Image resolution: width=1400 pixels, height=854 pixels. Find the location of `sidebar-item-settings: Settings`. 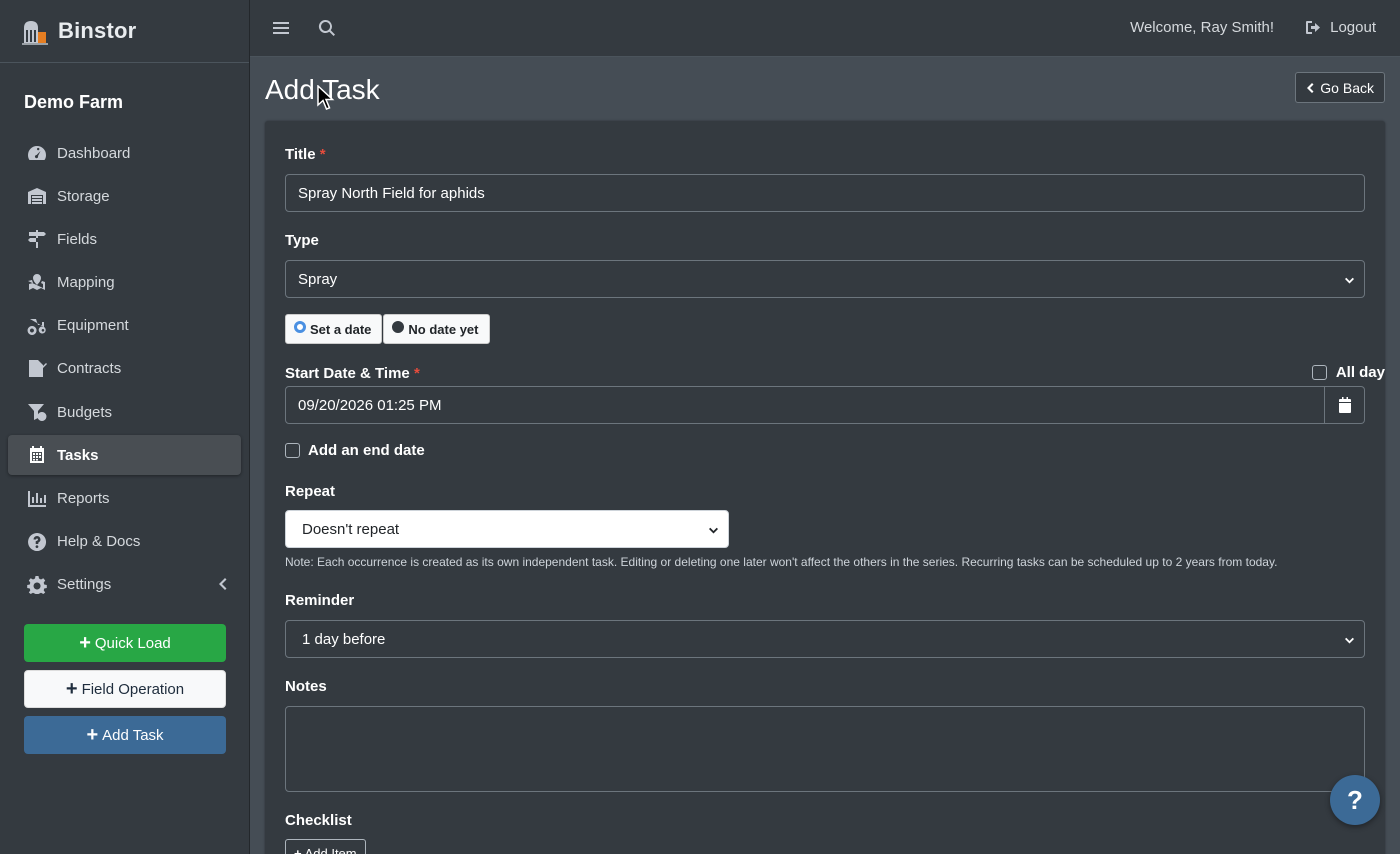

sidebar-item-settings: Settings is located at coordinates (124, 585).